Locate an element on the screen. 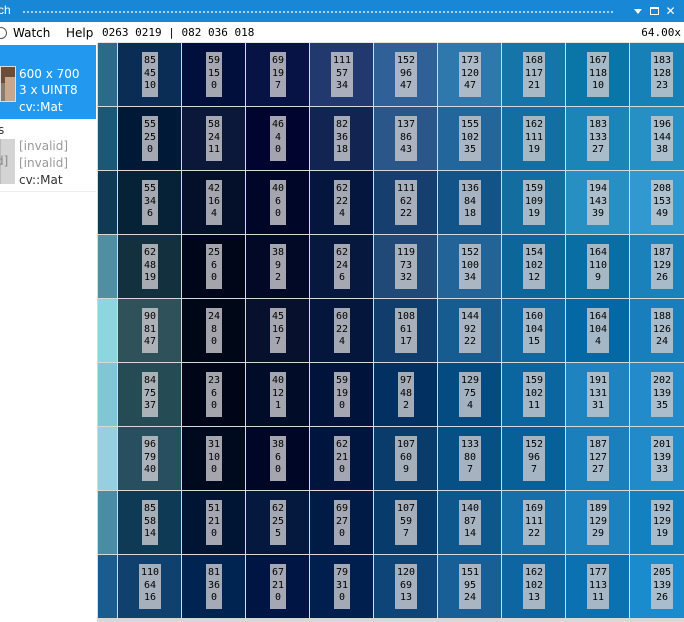 The image size is (684, 622). pixel-cell: 51 21 0 is located at coordinates (213, 522).